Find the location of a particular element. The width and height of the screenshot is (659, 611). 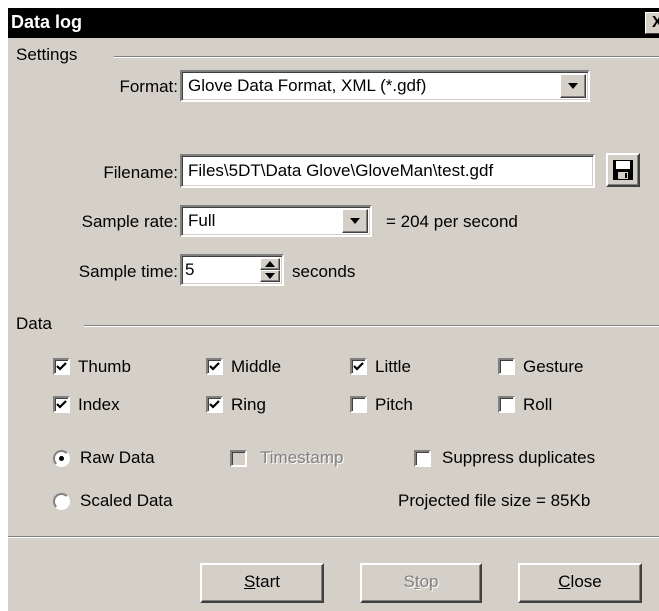

raw-data-label: Raw Data is located at coordinates (117, 457).